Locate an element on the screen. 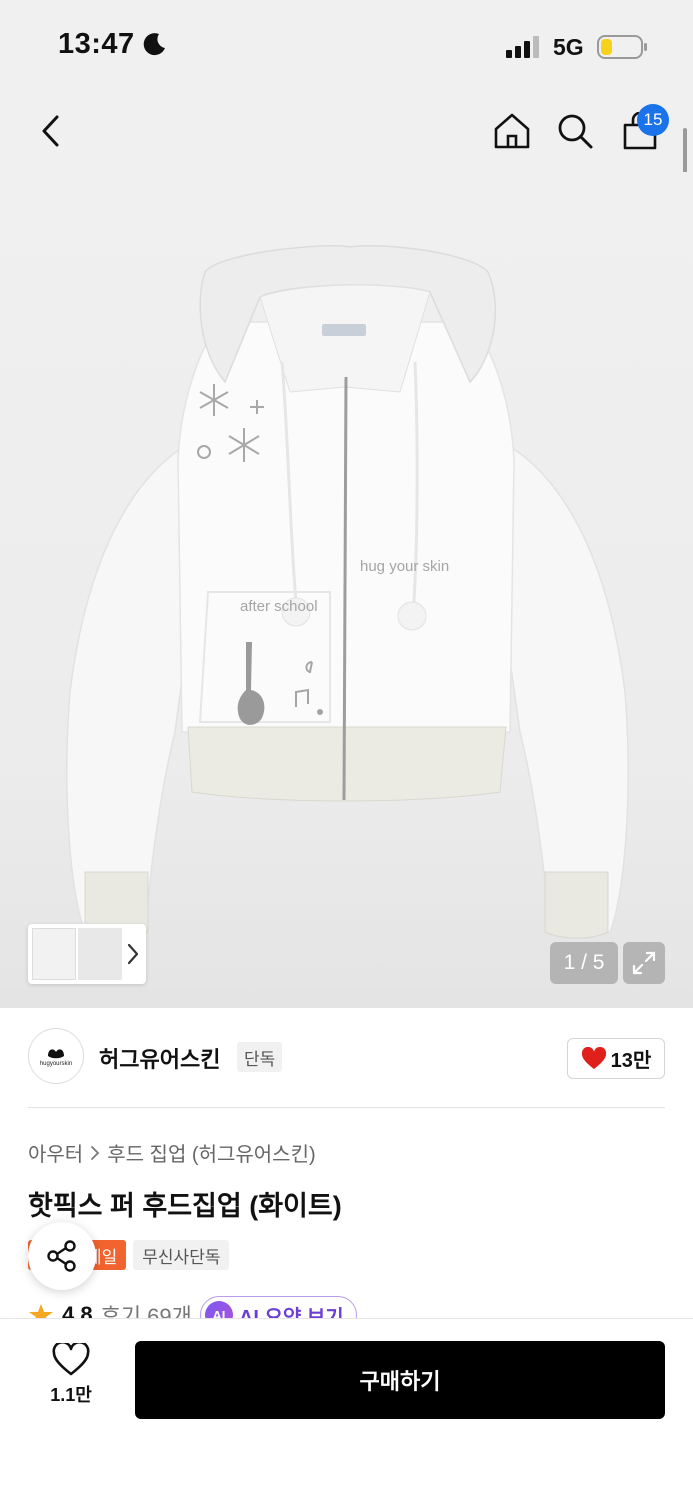 This screenshot has width=693, height=1500. expand-image-button is located at coordinates (644, 963).